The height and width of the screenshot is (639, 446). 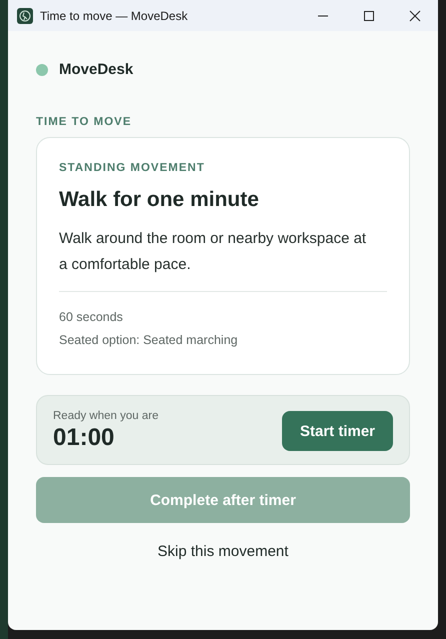 I want to click on movement-title: Walk for one minute, so click(x=159, y=200).